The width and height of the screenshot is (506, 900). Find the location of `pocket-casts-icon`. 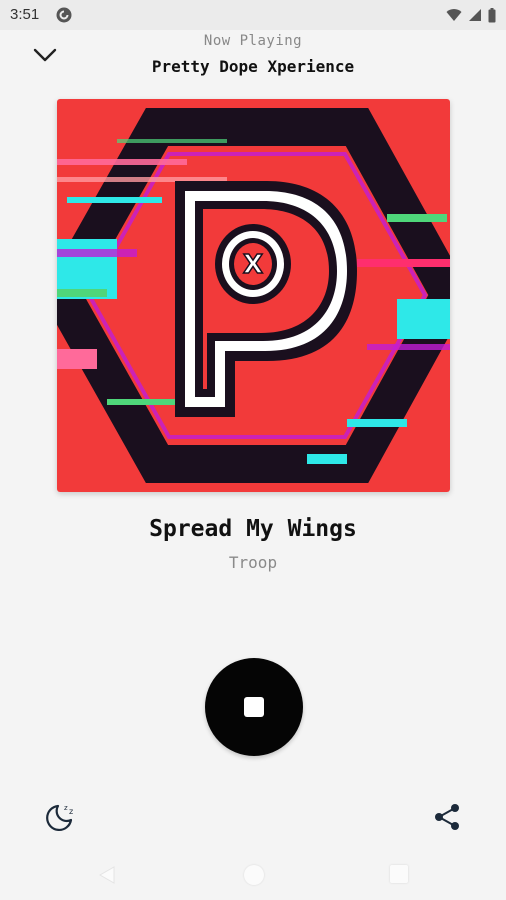

pocket-casts-icon is located at coordinates (64, 15).